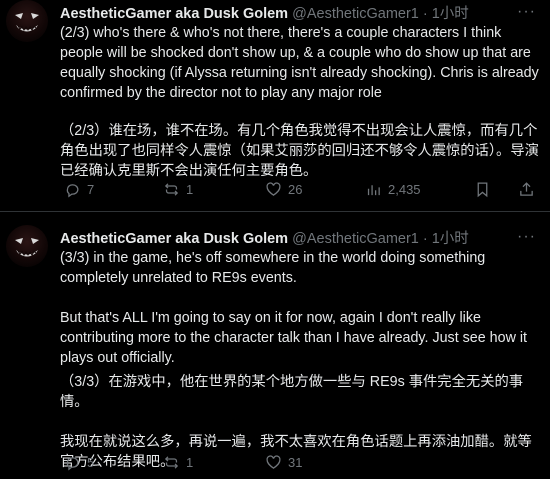 The image size is (550, 479). I want to click on bookmark-icon, so click(482, 190).